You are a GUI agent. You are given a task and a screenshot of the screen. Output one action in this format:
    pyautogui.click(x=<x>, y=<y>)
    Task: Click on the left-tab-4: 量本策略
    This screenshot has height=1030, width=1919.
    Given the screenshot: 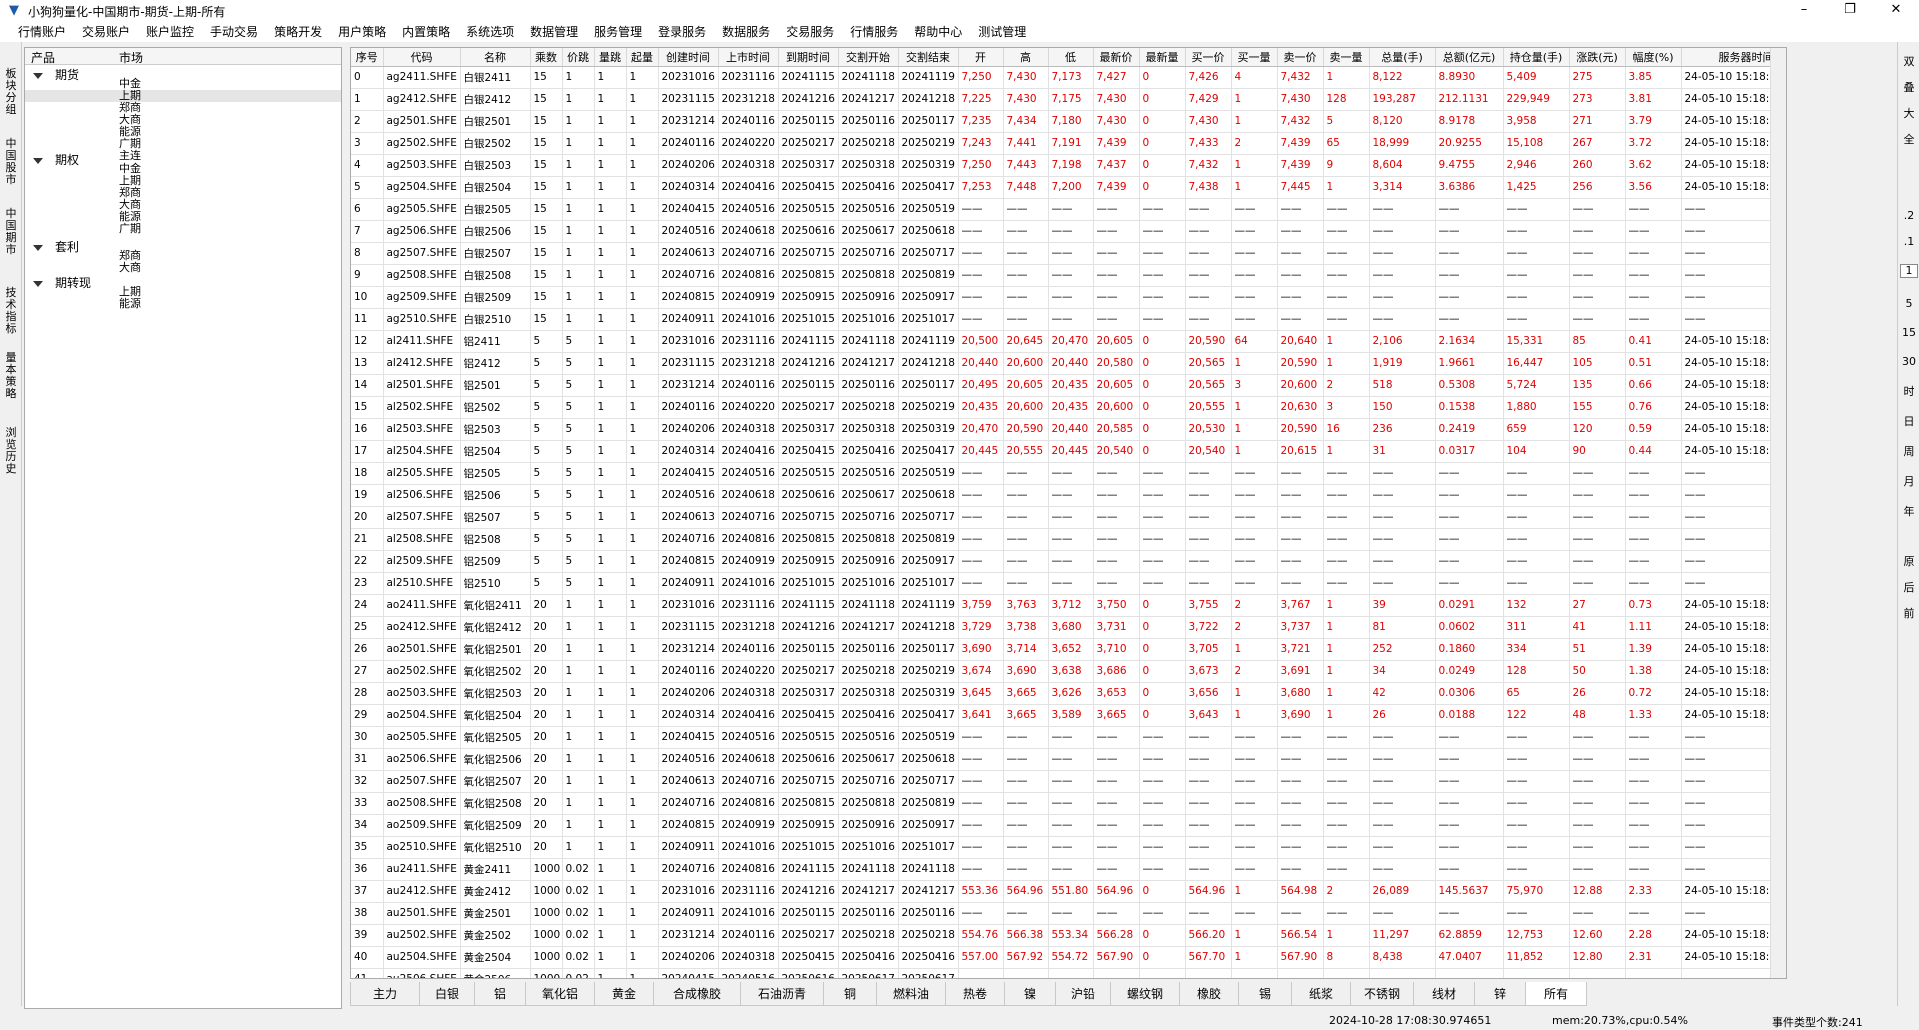 What is the action you would take?
    pyautogui.click(x=11, y=376)
    